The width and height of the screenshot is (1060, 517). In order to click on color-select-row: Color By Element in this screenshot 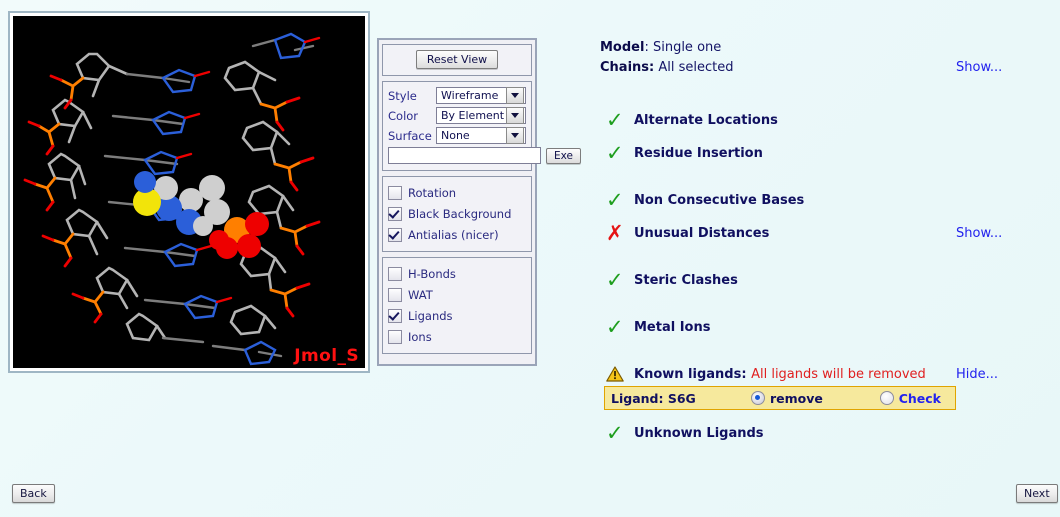, I will do `click(457, 115)`.